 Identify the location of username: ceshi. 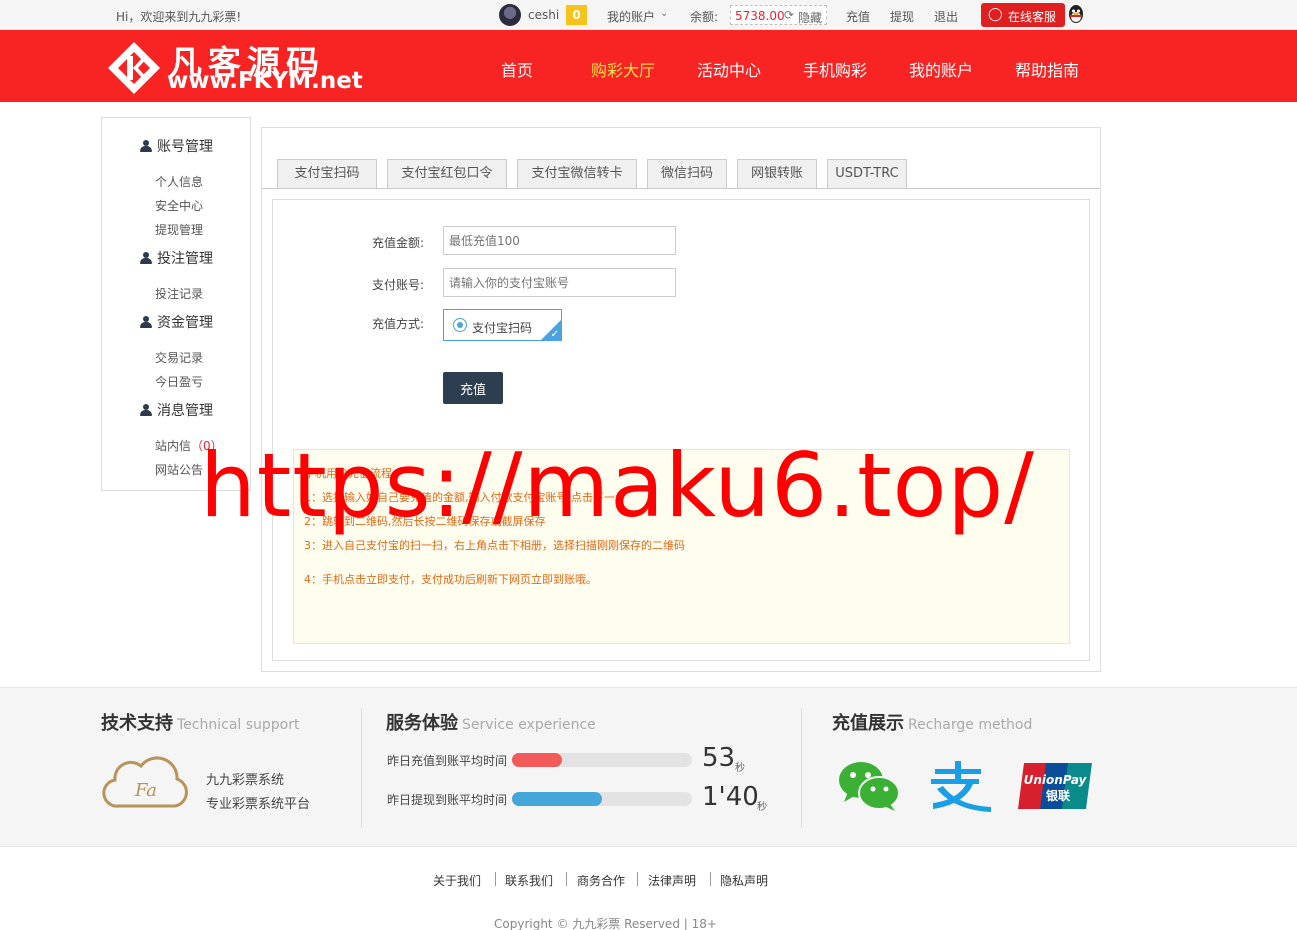
(543, 15).